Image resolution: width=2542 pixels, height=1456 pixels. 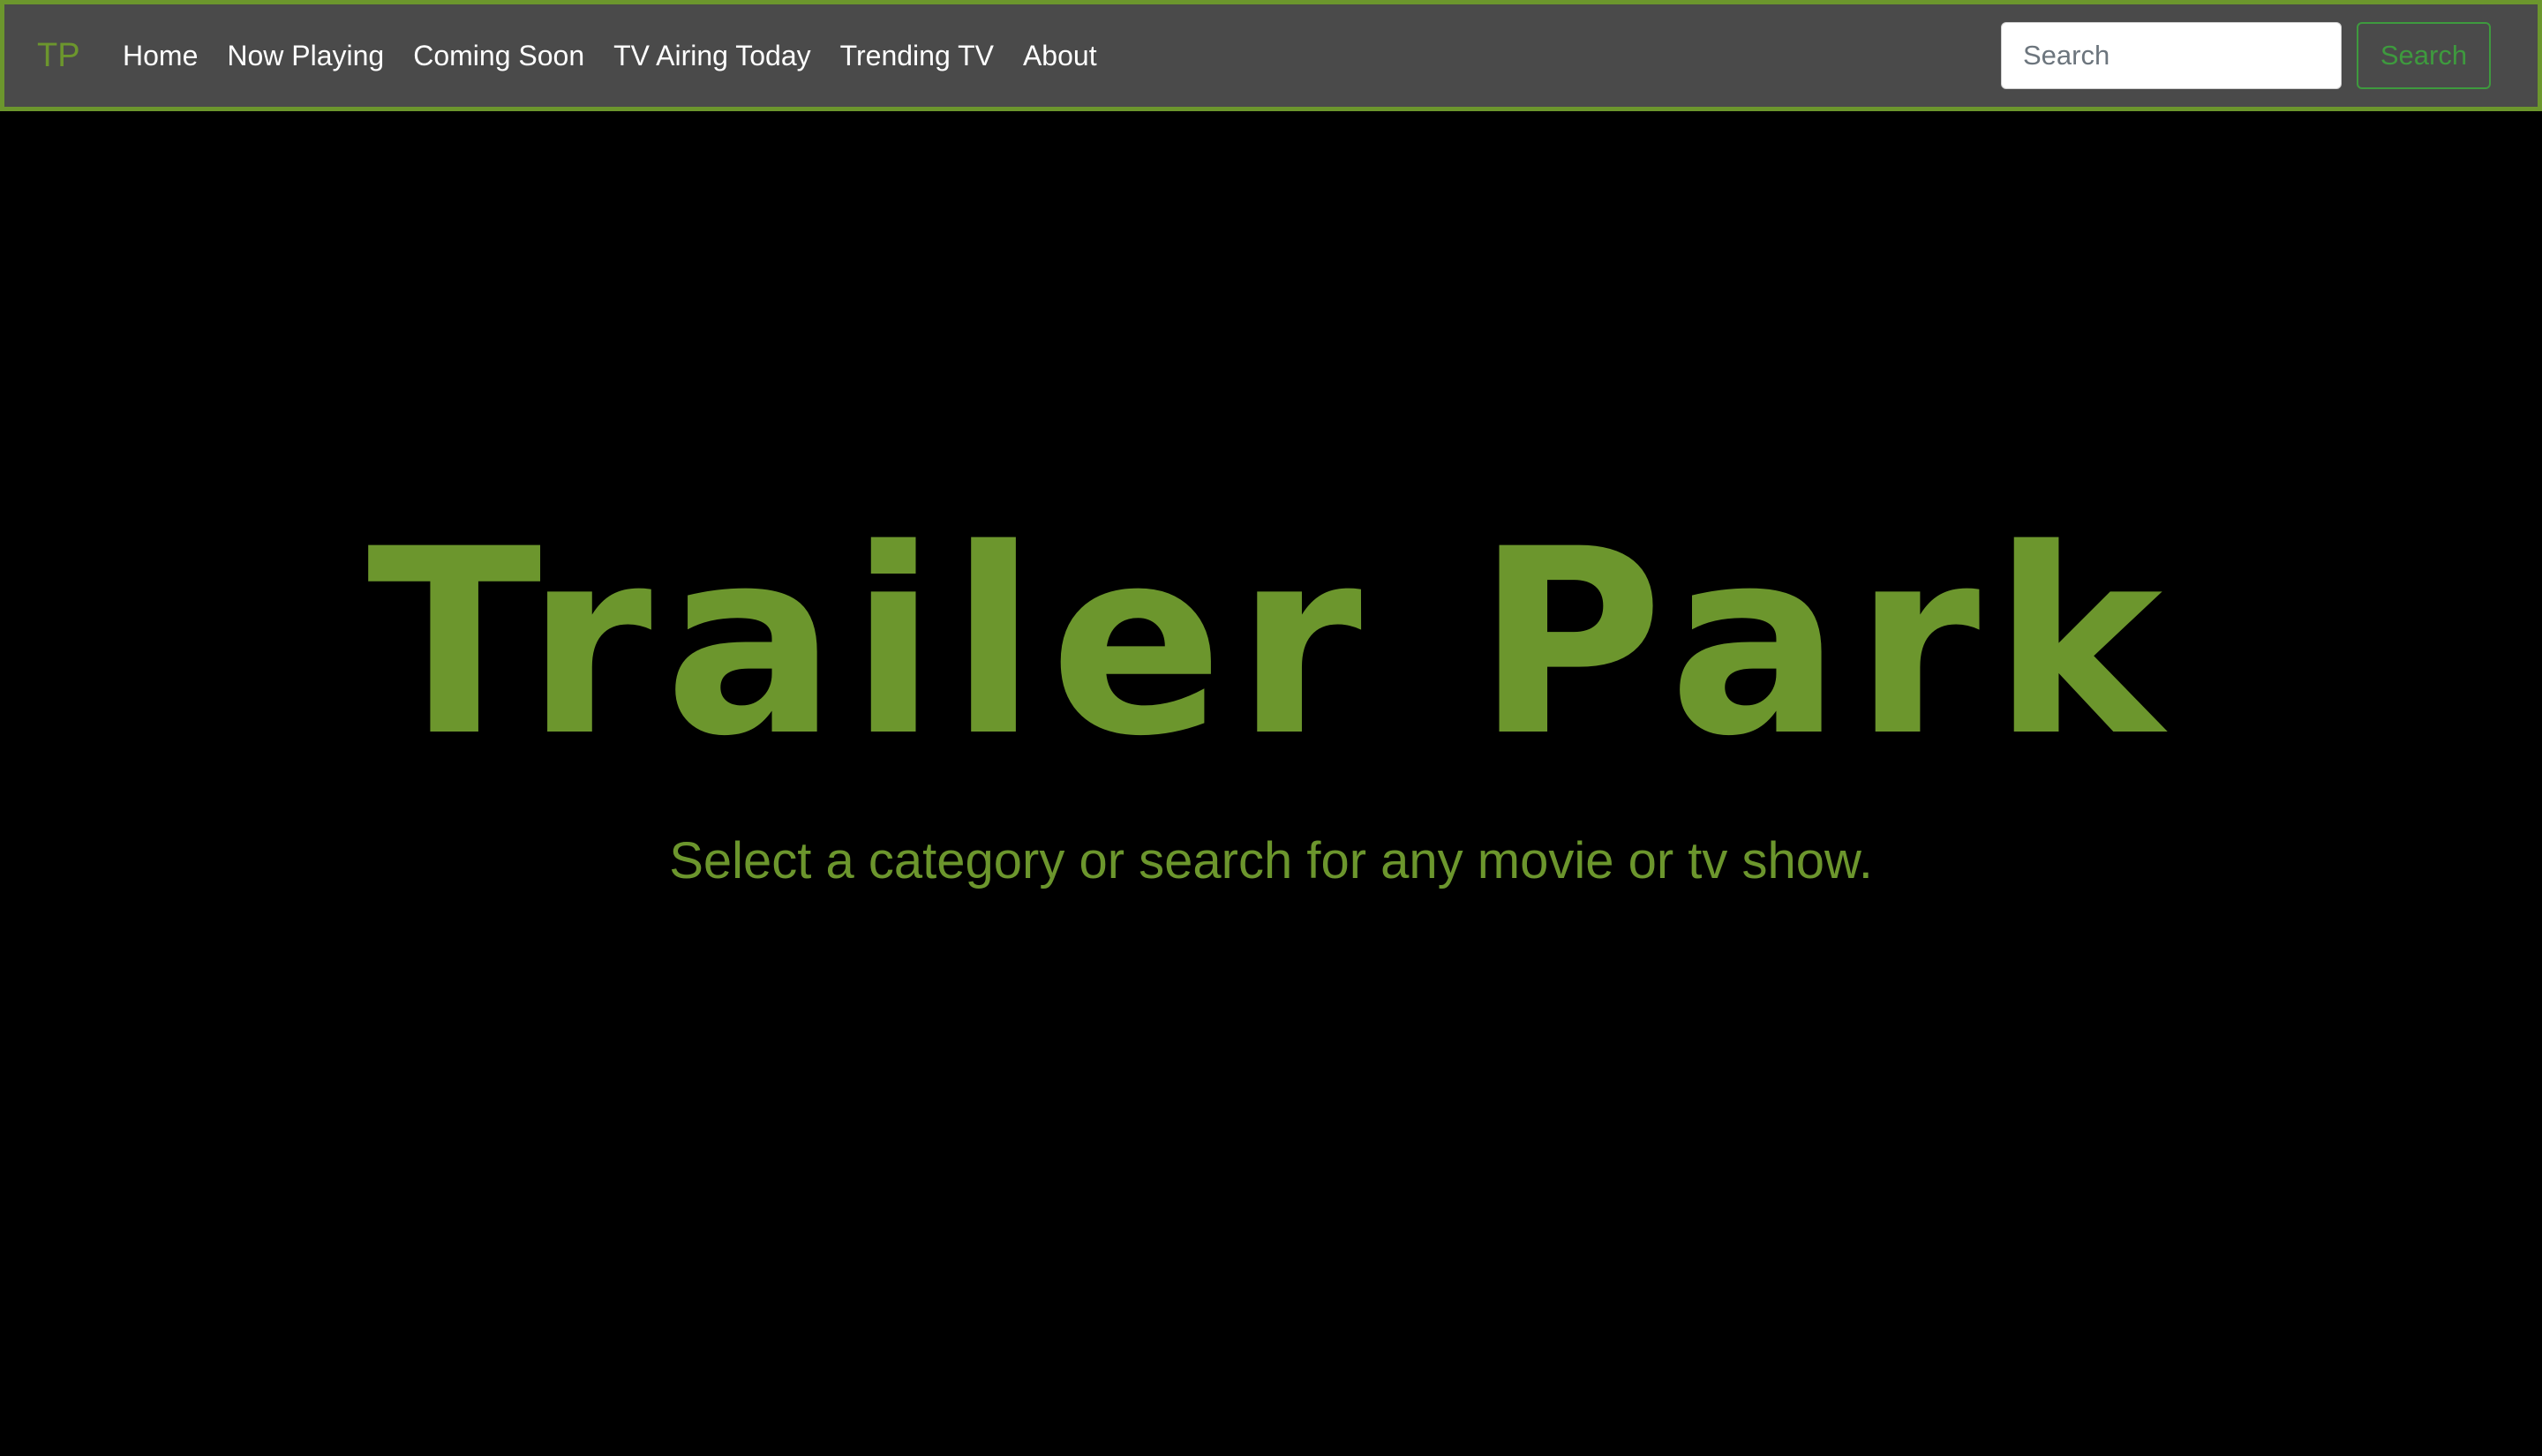 What do you see at coordinates (160, 55) in the screenshot?
I see `nav-link-home: Home` at bounding box center [160, 55].